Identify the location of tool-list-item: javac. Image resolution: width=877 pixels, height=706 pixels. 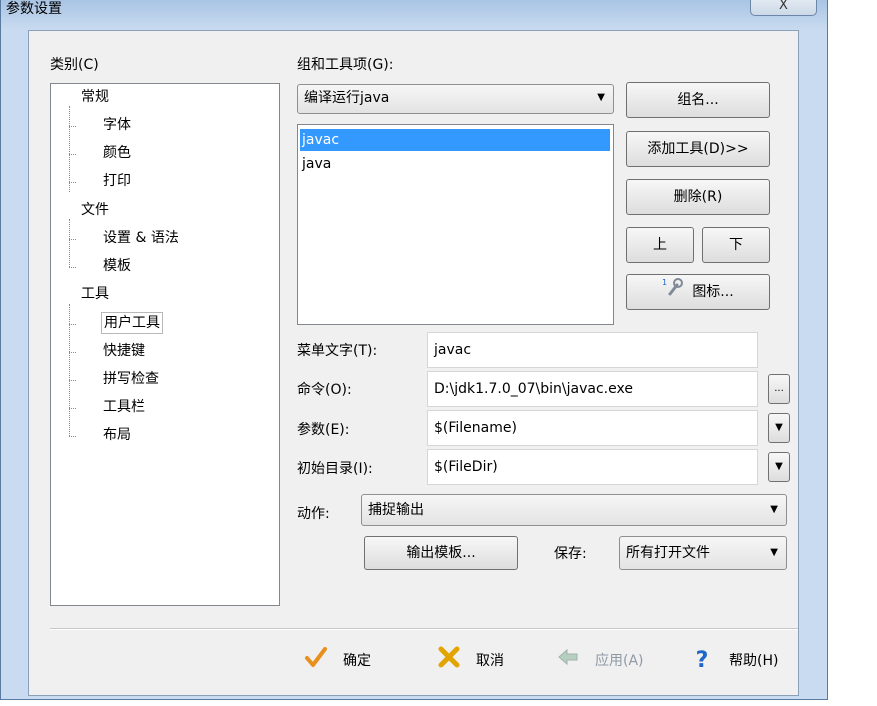
(455, 140).